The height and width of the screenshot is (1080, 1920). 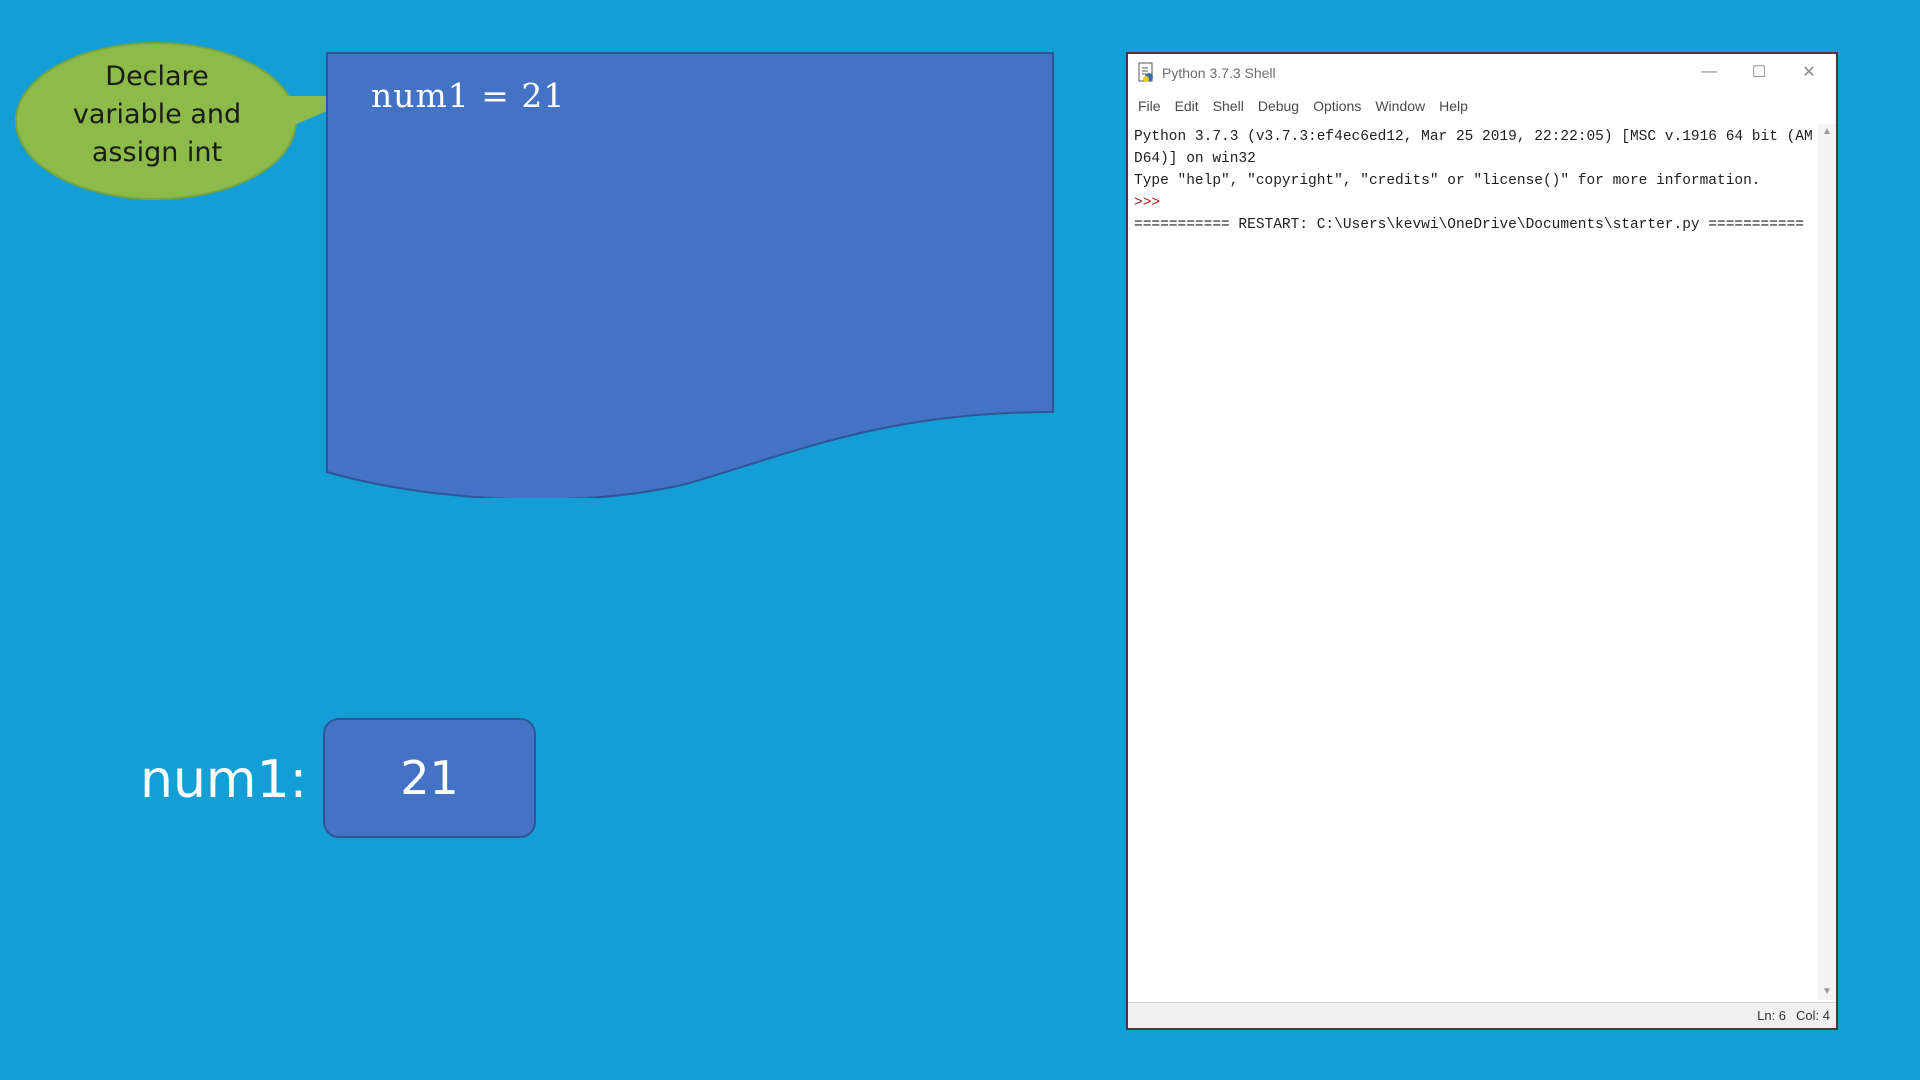 I want to click on minimize-button: —, so click(x=1709, y=72).